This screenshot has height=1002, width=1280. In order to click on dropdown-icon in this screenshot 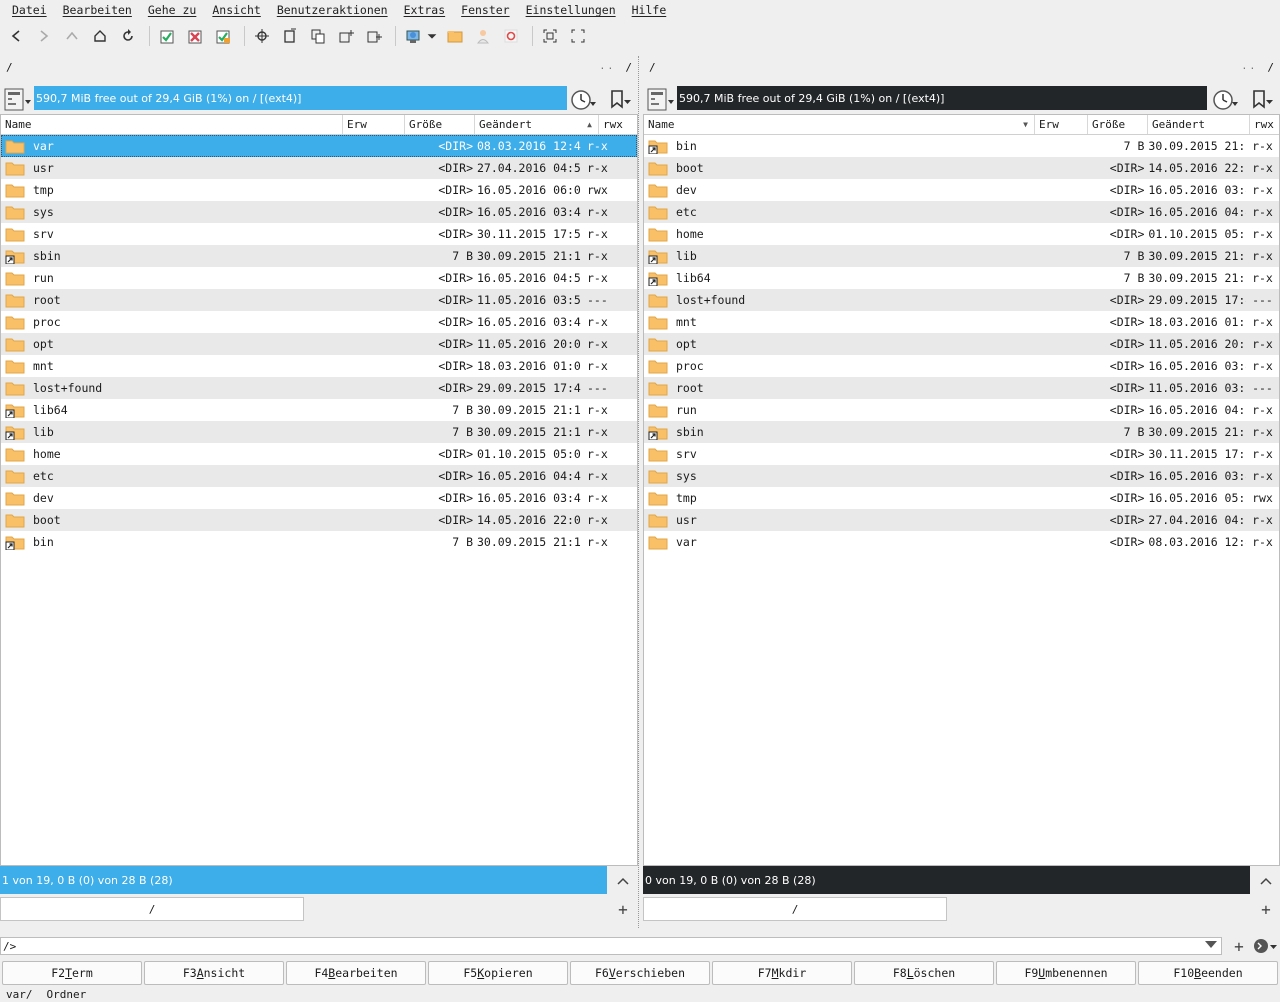, I will do `click(432, 36)`.